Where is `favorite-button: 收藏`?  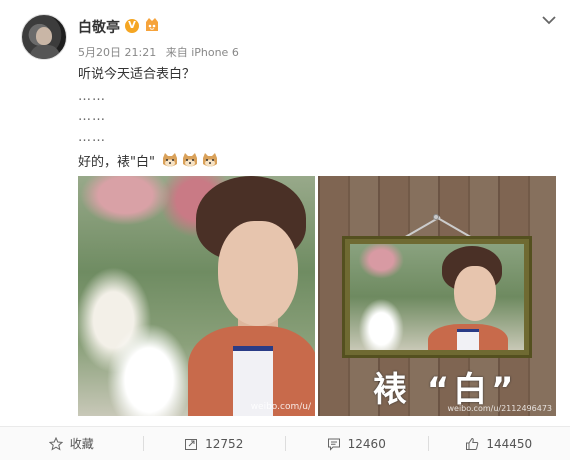 favorite-button: 收藏 is located at coordinates (71, 443).